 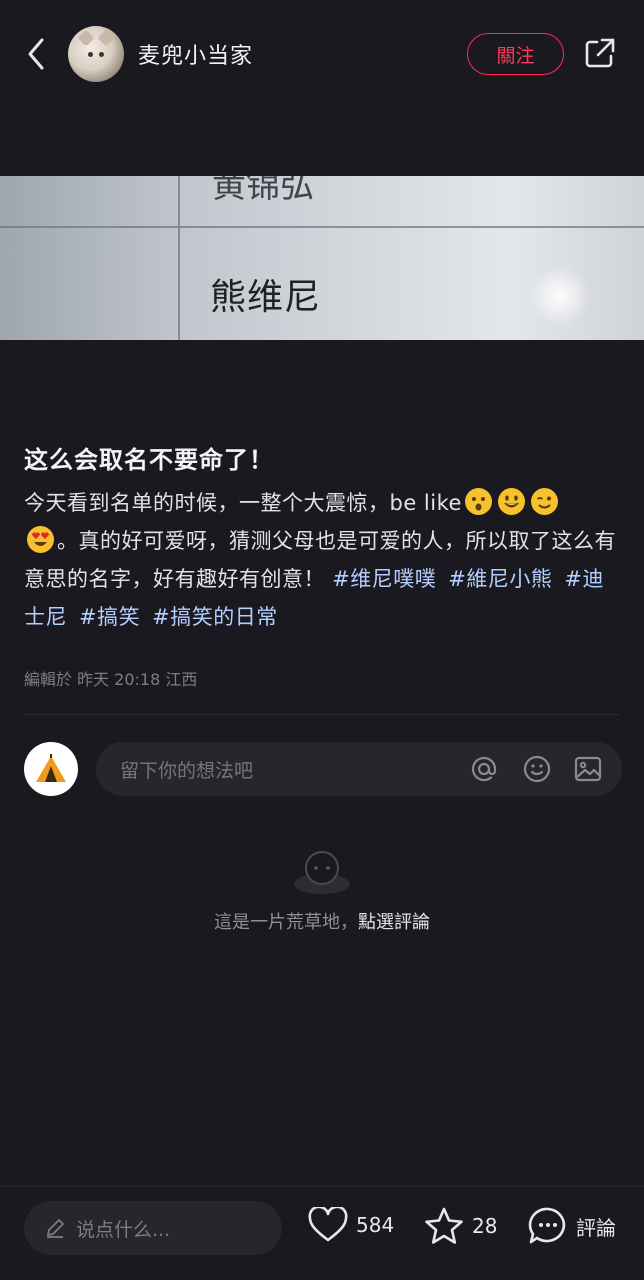 I want to click on grinning-emoji-icon, so click(x=511, y=501).